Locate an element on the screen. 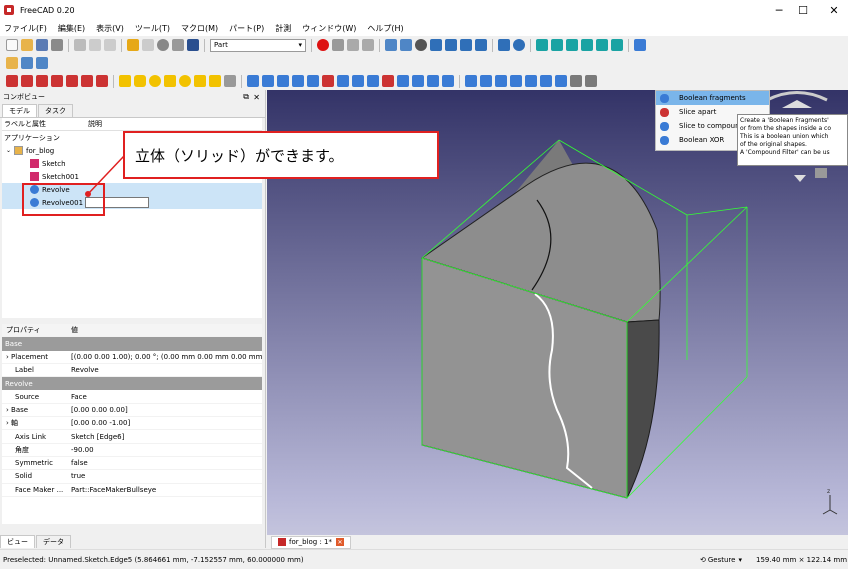  menu-edit: 編集(E) is located at coordinates (71, 28).